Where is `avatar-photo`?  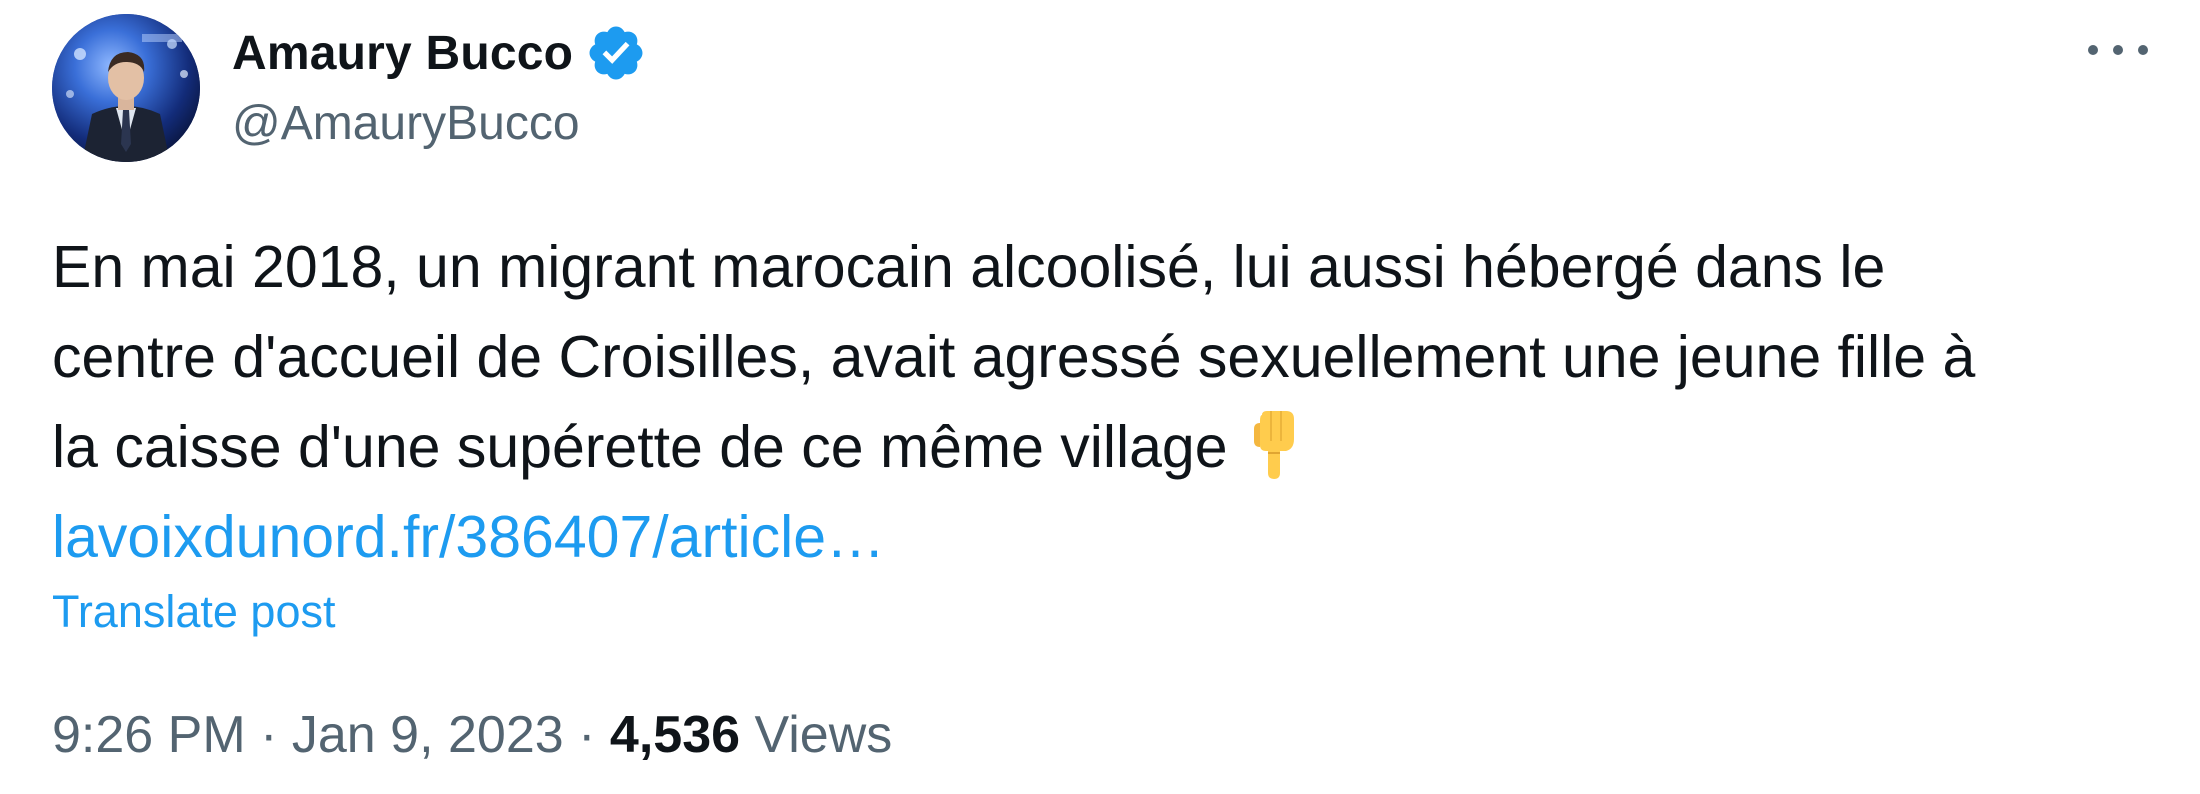
avatar-photo is located at coordinates (126, 88).